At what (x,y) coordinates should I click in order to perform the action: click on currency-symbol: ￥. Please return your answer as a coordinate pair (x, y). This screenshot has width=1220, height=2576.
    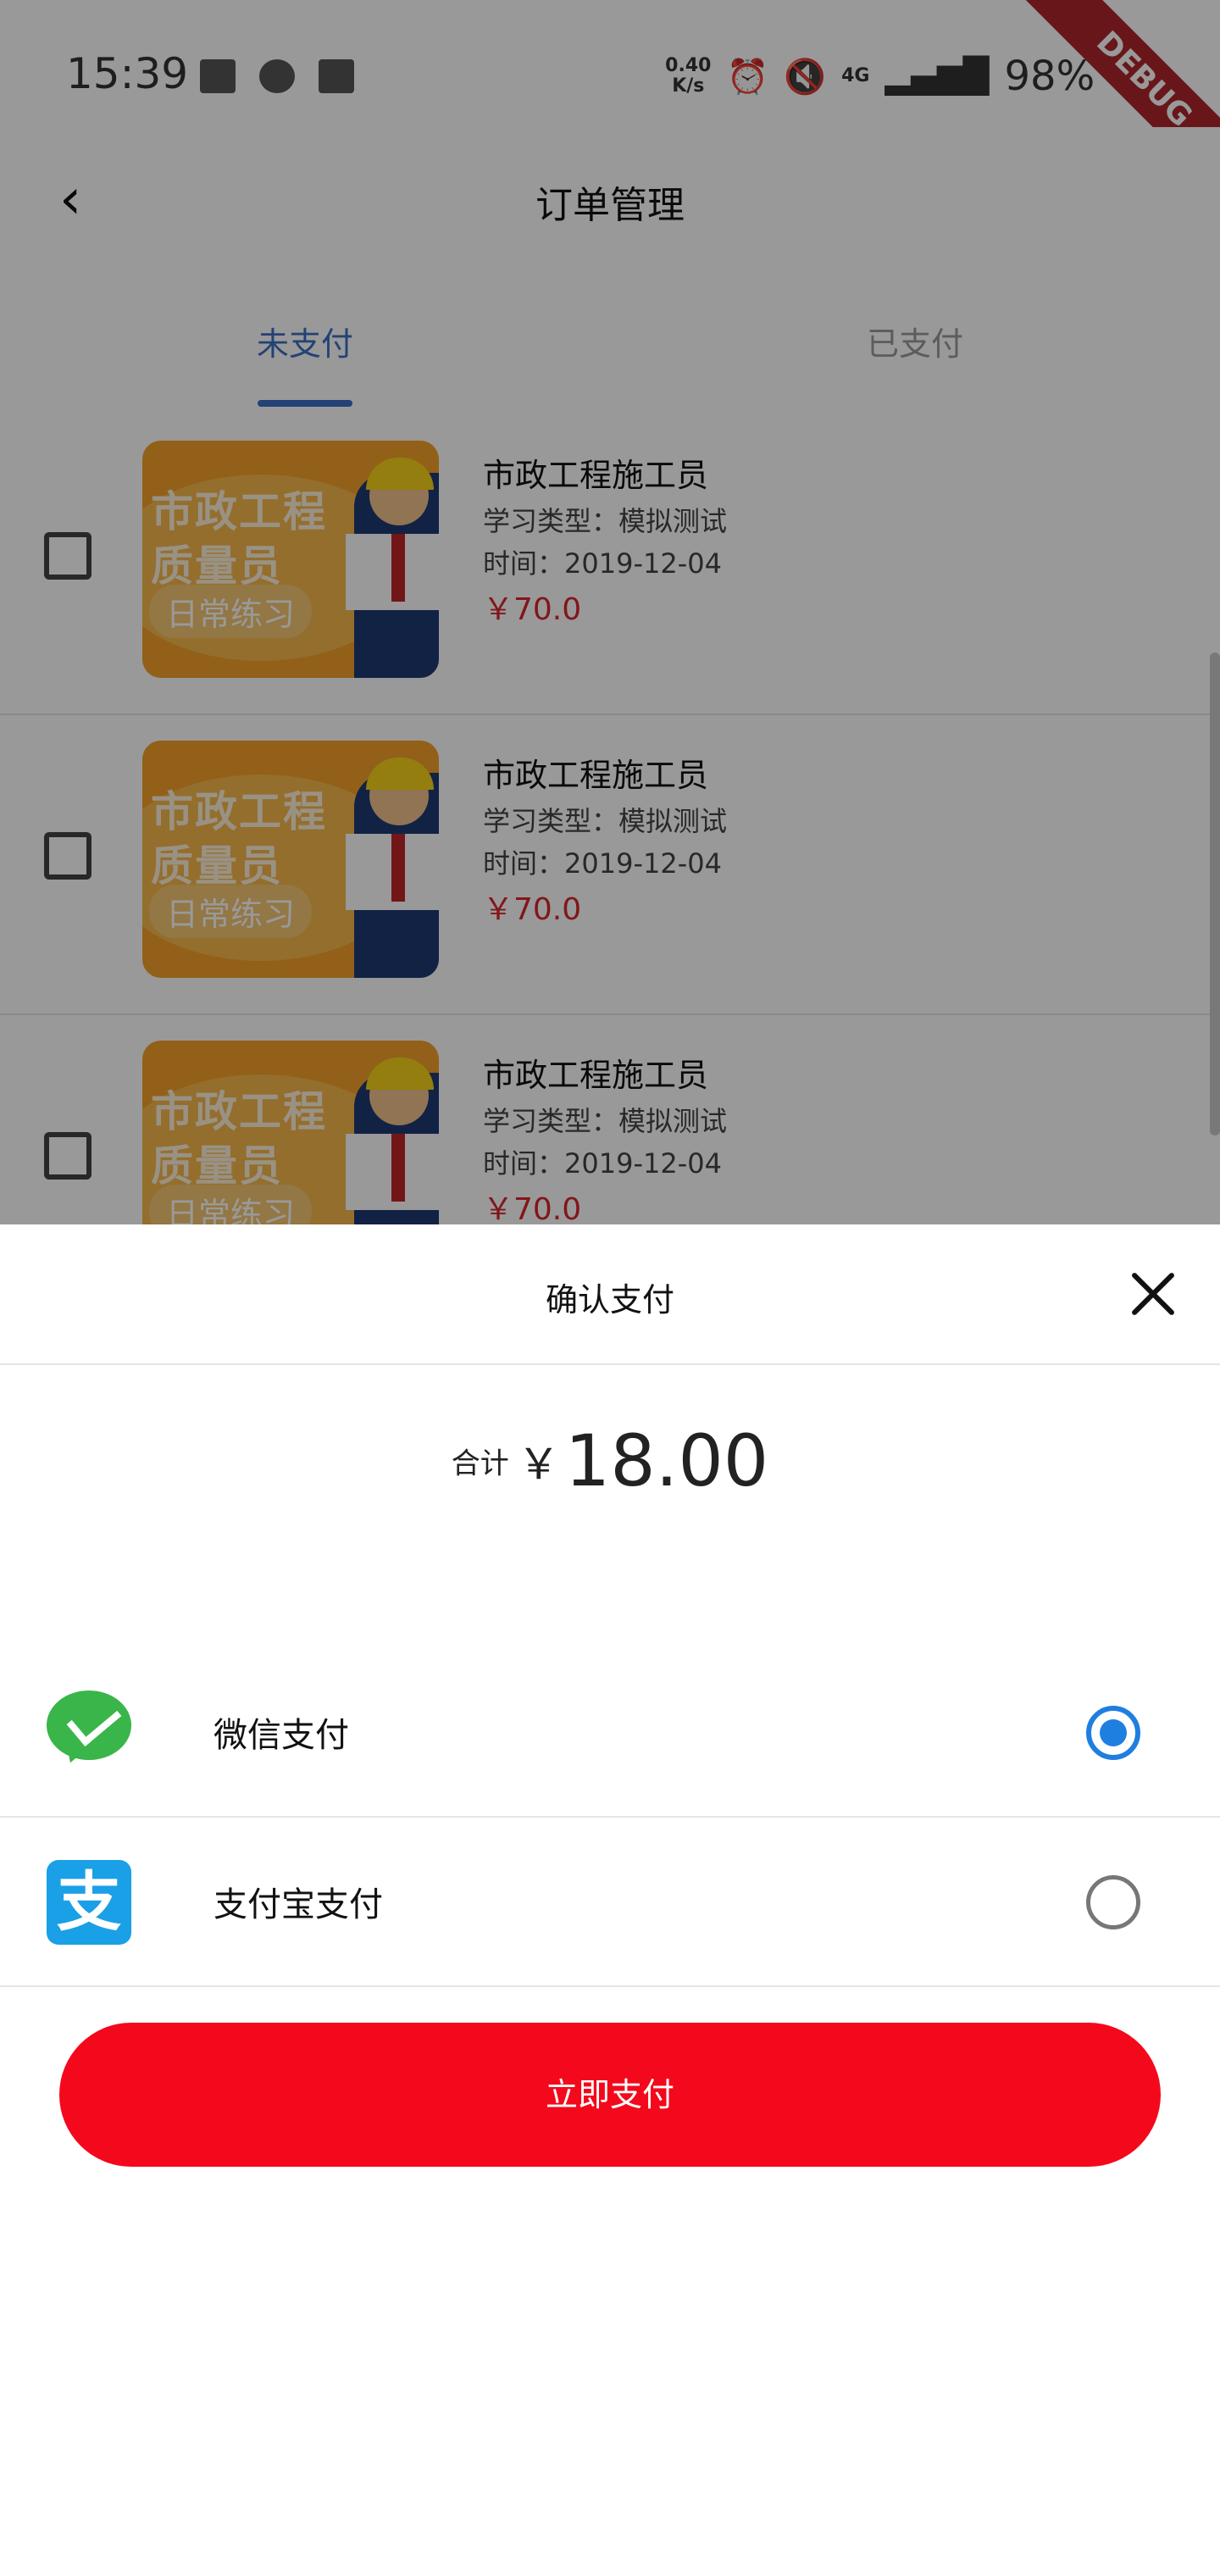
    Looking at the image, I should click on (538, 1464).